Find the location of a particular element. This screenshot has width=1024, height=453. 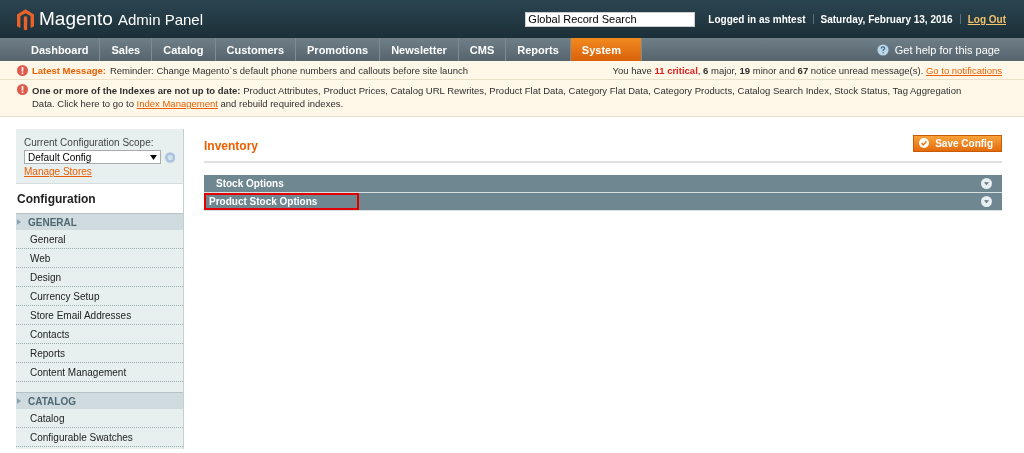

manage-stores-link: Manage Stores is located at coordinates (99, 171).